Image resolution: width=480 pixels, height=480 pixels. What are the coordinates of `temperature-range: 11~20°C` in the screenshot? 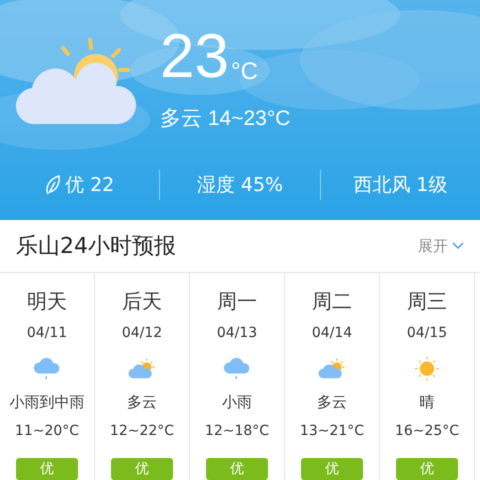 It's located at (47, 431).